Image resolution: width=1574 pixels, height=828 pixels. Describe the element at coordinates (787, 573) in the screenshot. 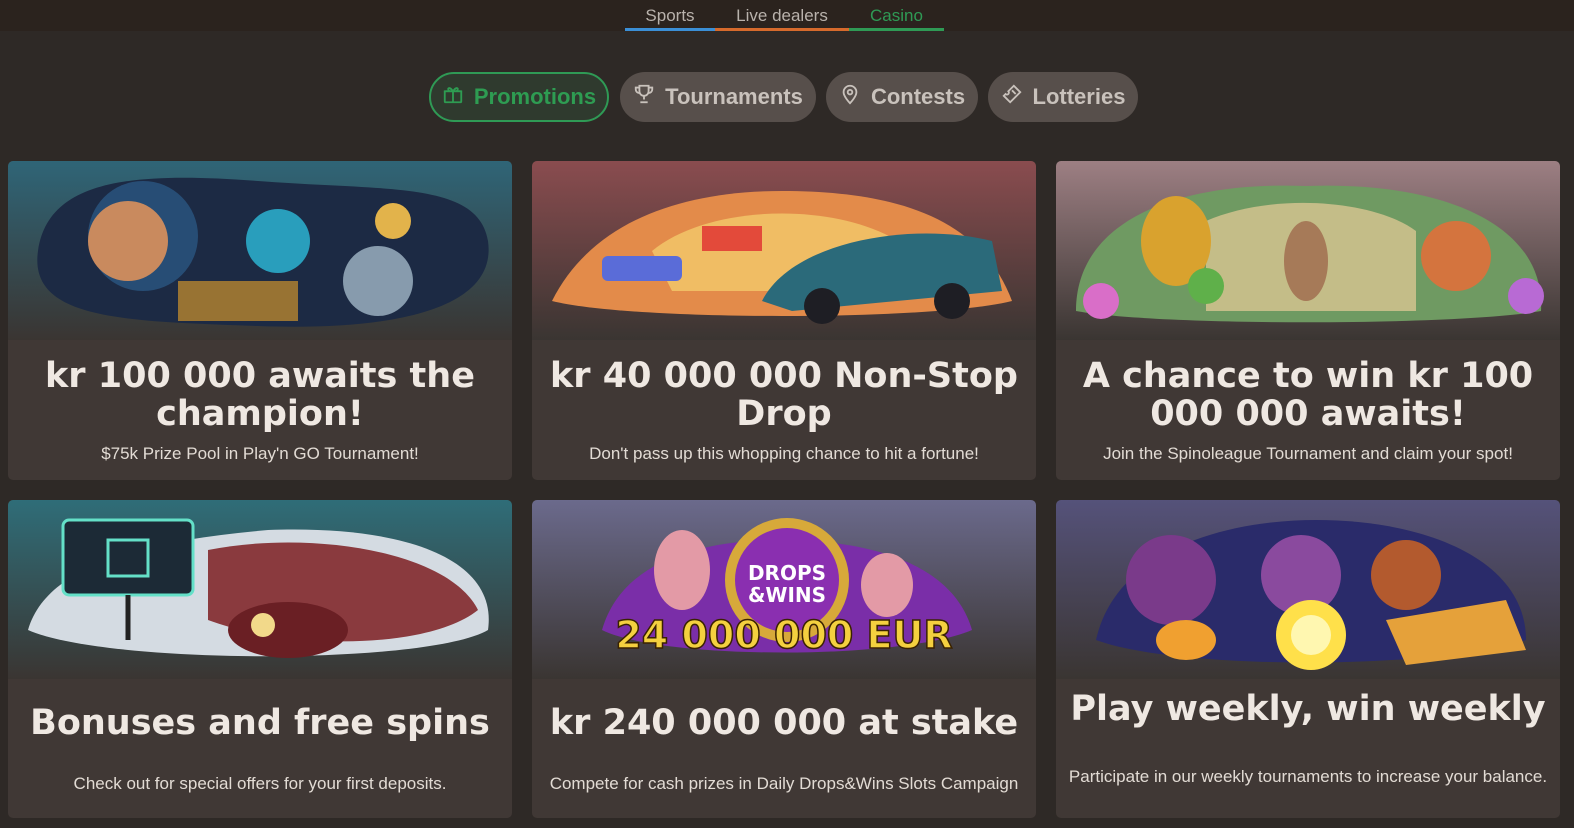

I see `drops-wins-logo-line1: DROPS` at that location.